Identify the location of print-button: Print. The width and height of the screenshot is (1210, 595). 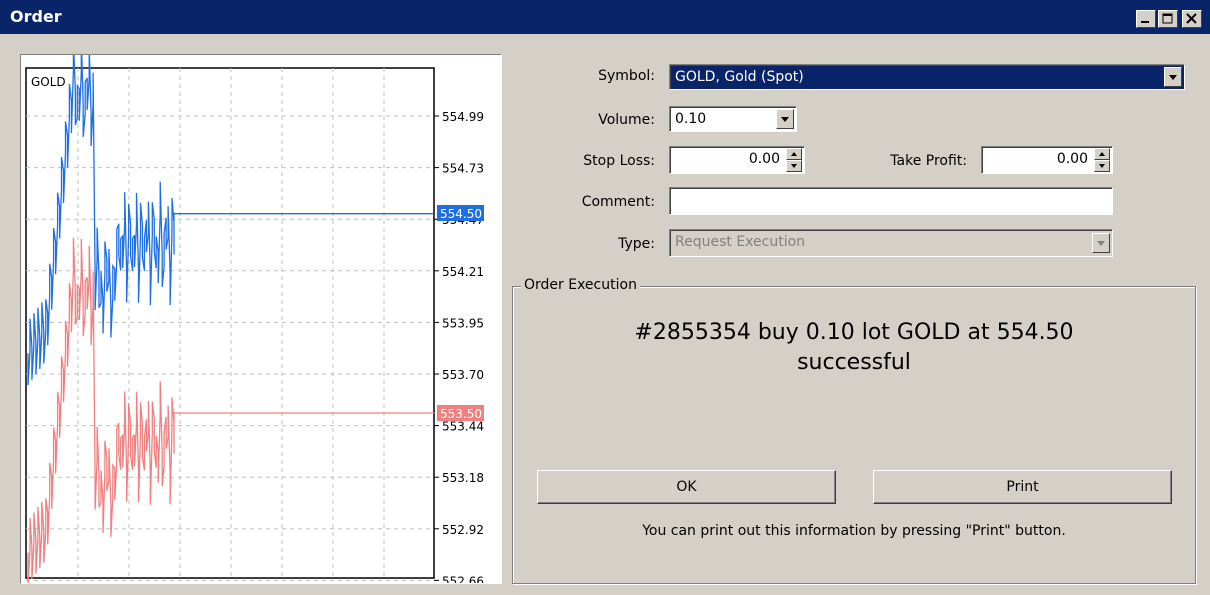
(1022, 487).